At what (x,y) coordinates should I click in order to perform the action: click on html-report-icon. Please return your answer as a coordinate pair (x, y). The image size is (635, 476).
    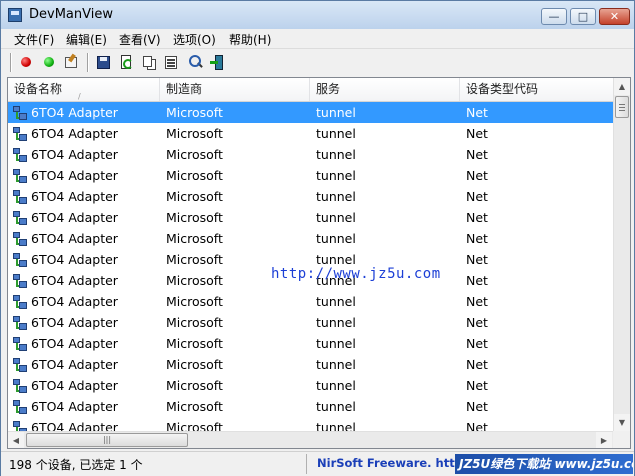
    Looking at the image, I should click on (171, 62).